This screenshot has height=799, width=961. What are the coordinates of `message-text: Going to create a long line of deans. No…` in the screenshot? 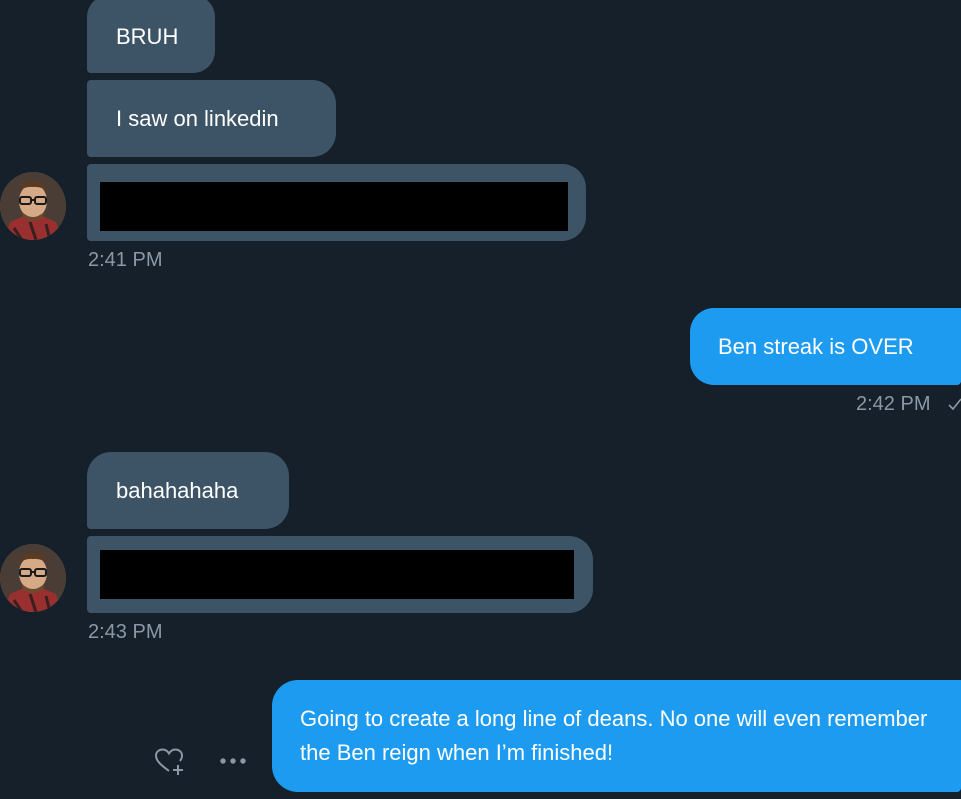 It's located at (614, 735).